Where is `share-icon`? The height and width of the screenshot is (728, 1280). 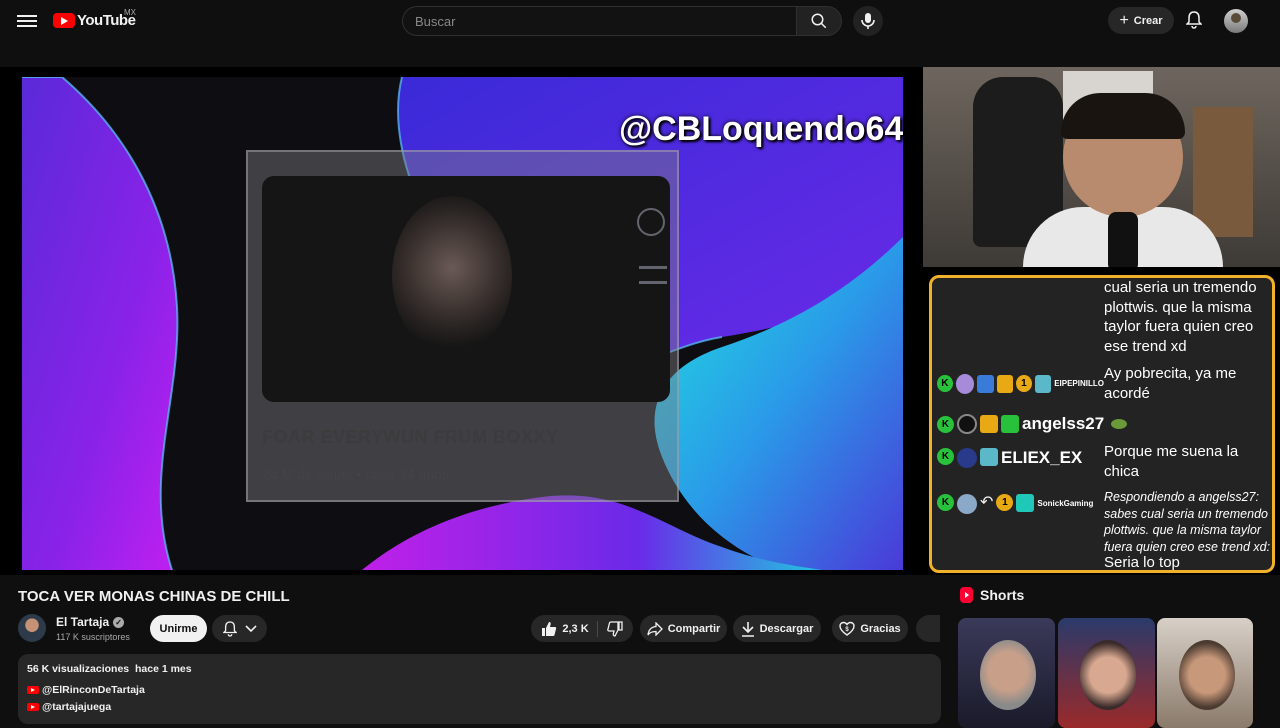 share-icon is located at coordinates (655, 628).